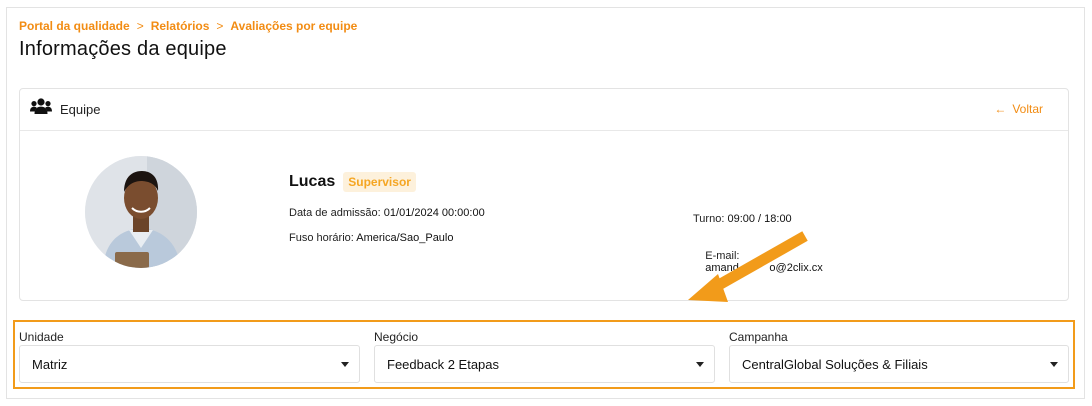  What do you see at coordinates (764, 268) in the screenshot?
I see `email-value: amand o@2clix.cx` at bounding box center [764, 268].